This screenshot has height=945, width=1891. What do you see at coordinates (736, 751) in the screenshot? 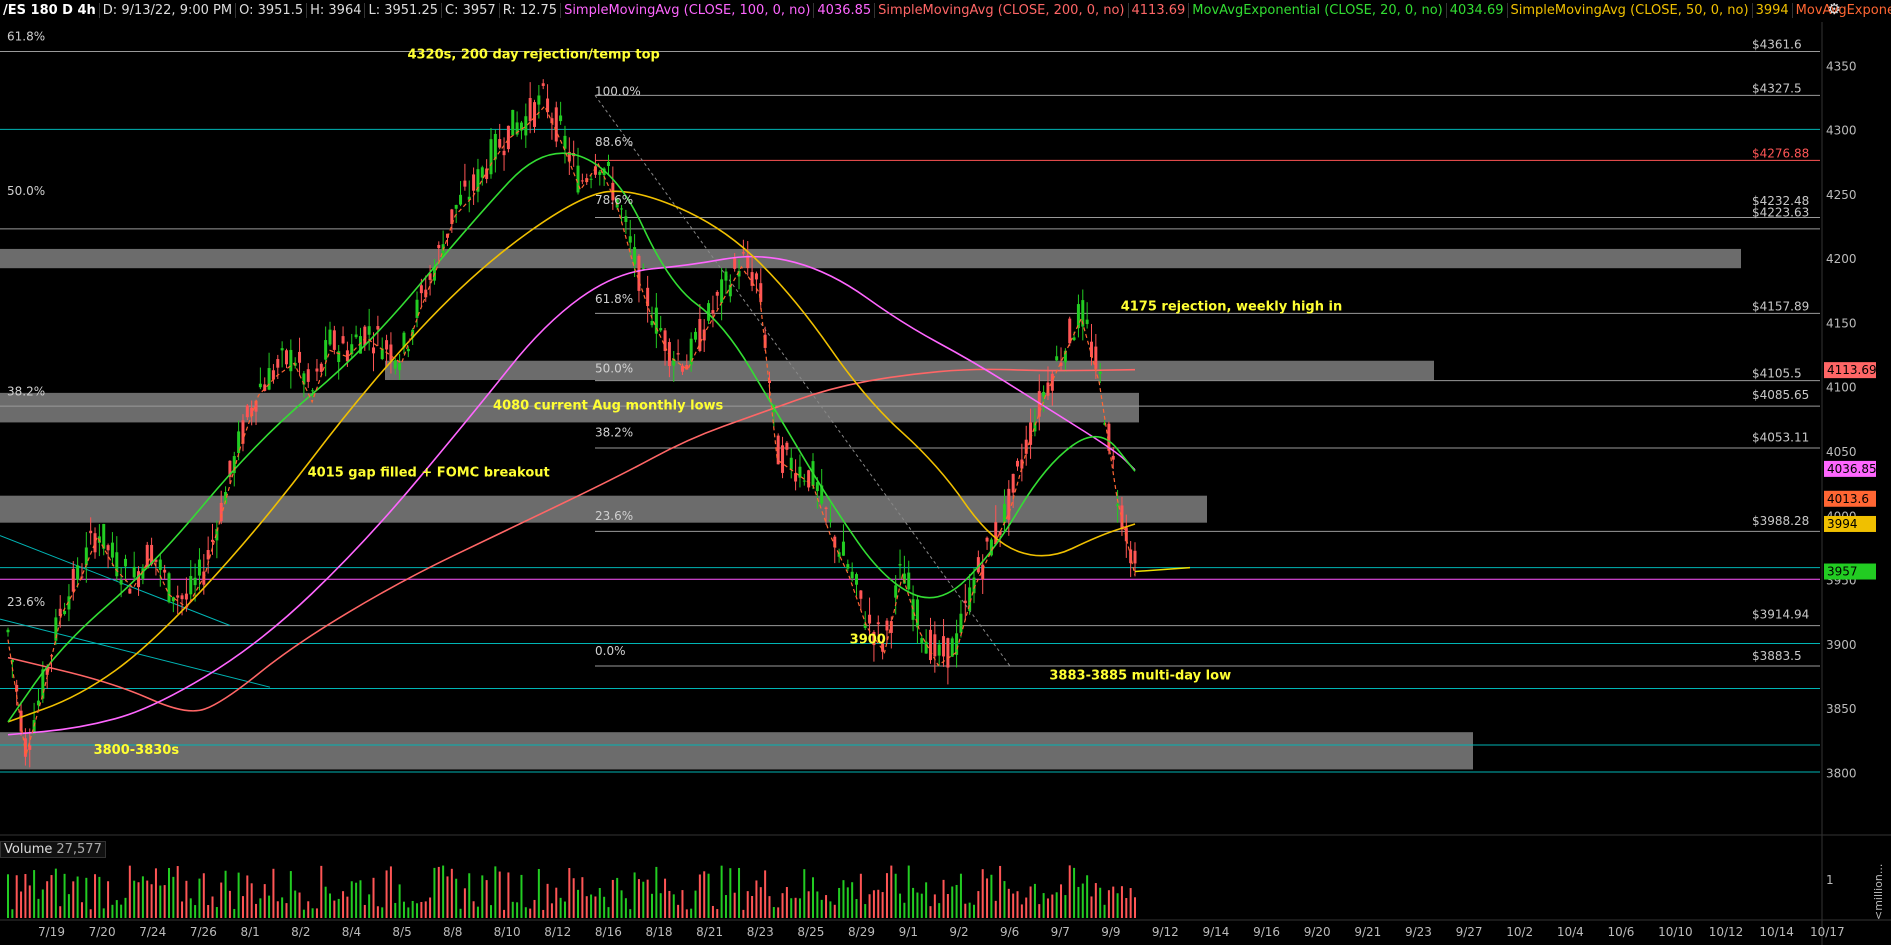
I see `price-zone` at bounding box center [736, 751].